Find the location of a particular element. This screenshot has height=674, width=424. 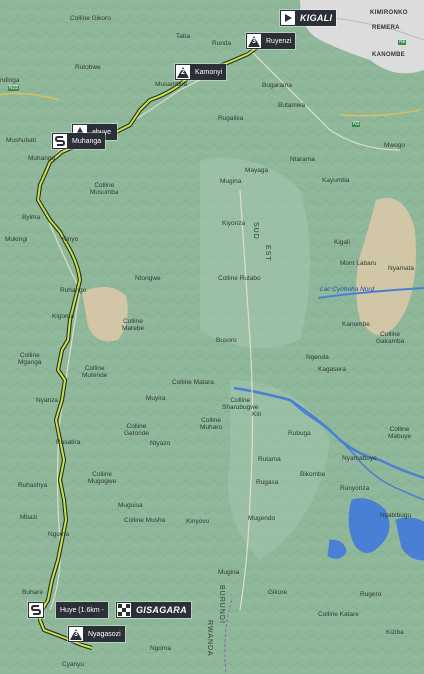

place-label: Colline Mabuye is located at coordinates (400, 433).